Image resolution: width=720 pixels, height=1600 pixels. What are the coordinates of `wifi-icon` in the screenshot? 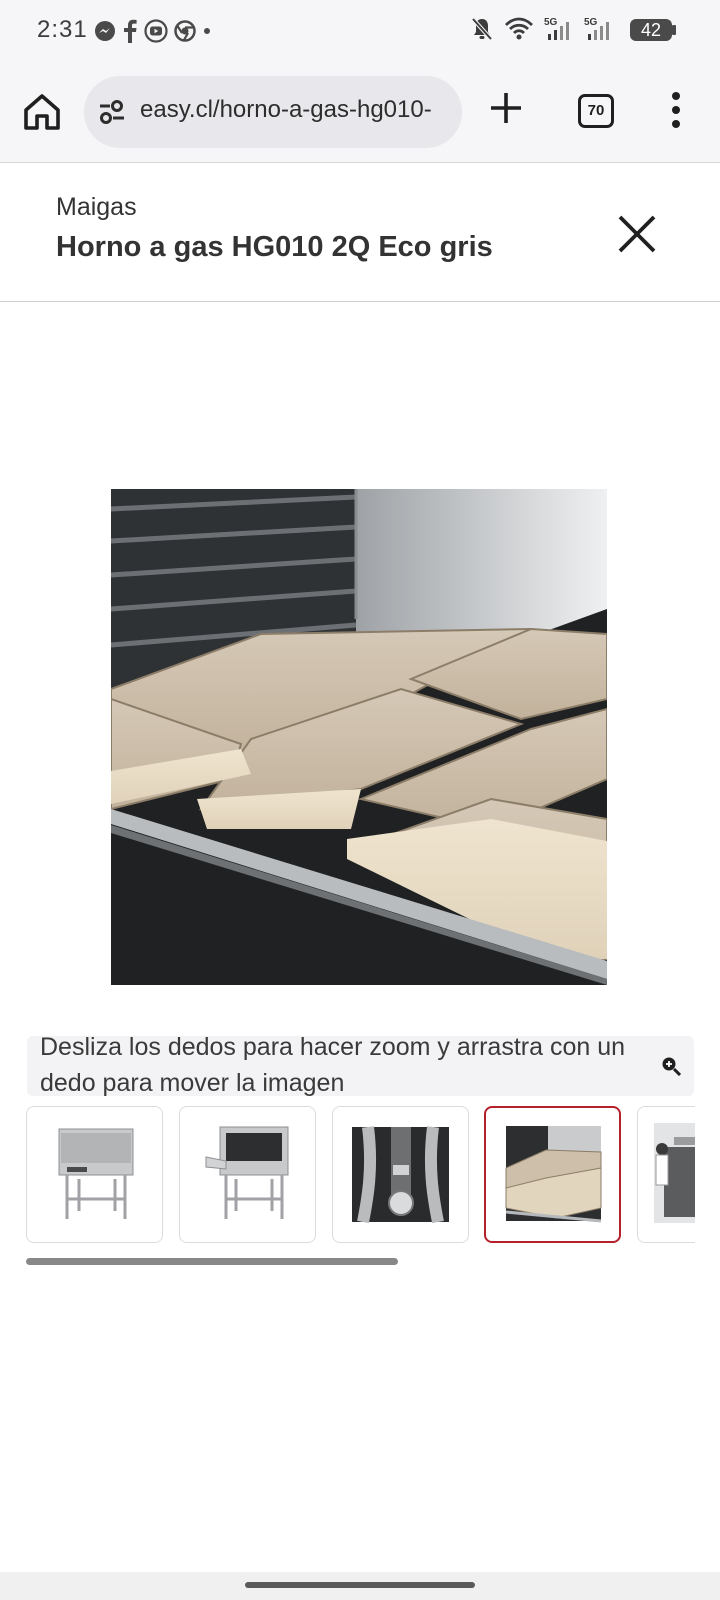 It's located at (519, 28).